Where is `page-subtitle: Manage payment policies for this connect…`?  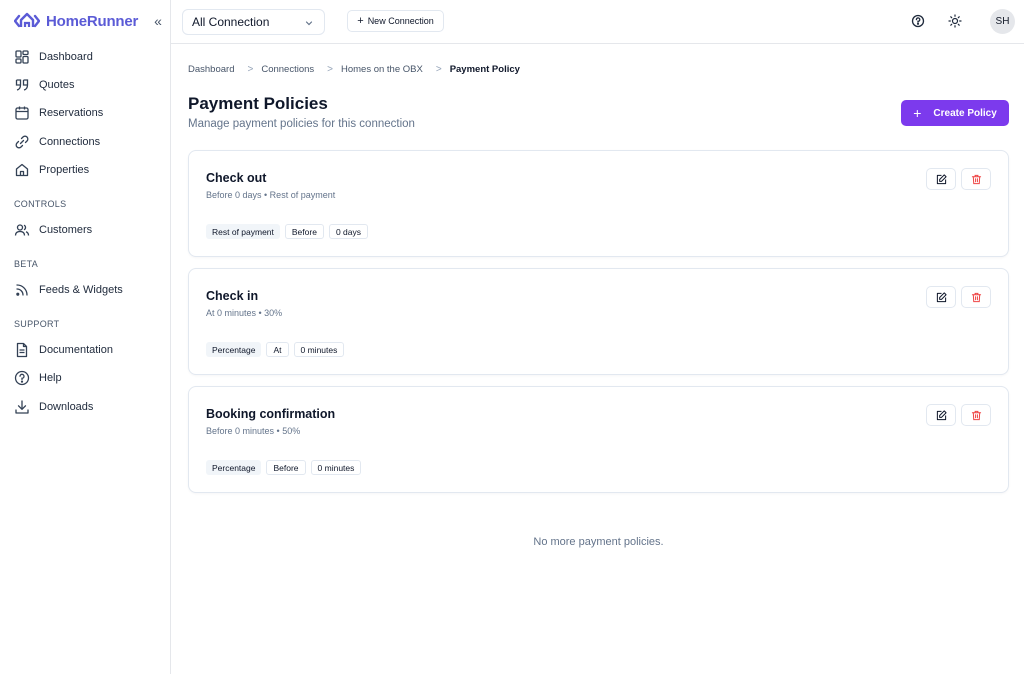 page-subtitle: Manage payment policies for this connect… is located at coordinates (301, 124).